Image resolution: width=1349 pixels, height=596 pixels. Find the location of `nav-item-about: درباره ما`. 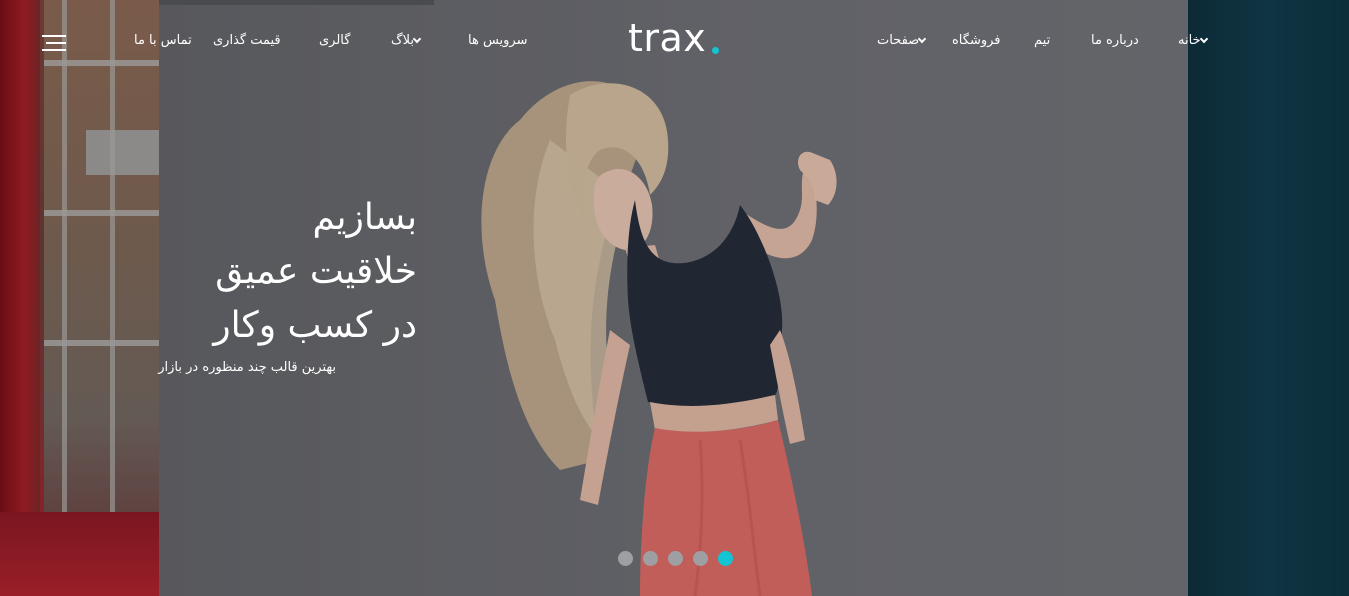

nav-item-about: درباره ما is located at coordinates (1115, 40).